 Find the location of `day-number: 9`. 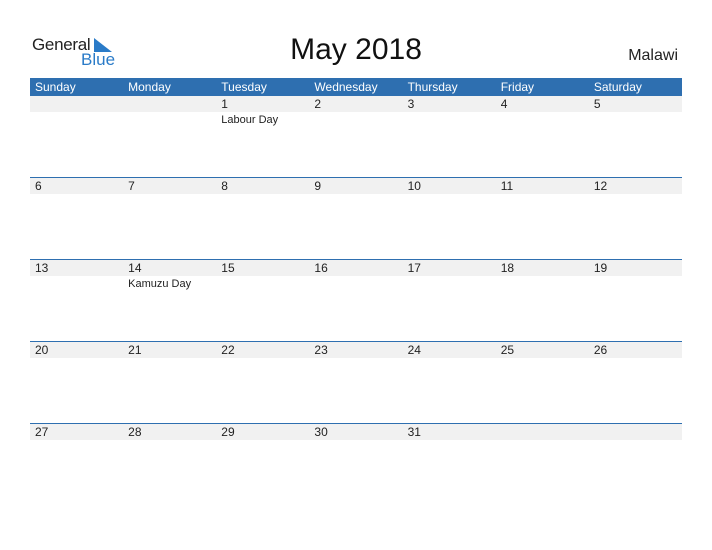

day-number: 9 is located at coordinates (318, 186).